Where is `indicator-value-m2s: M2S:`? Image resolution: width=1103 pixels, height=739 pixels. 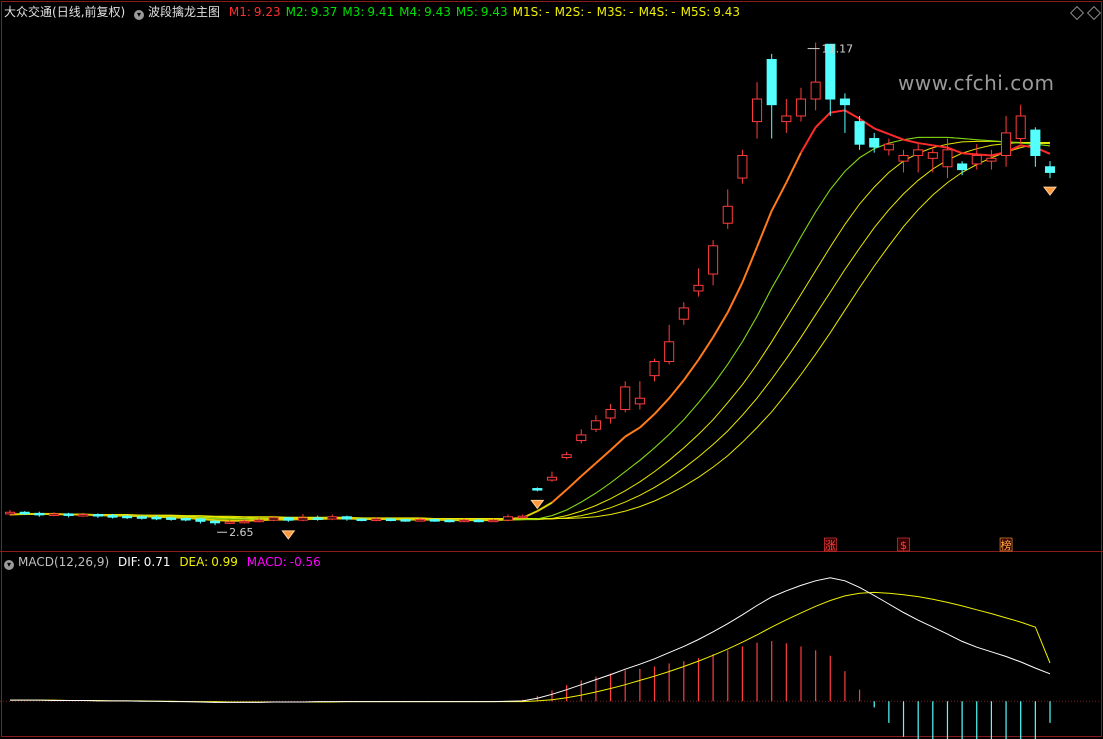 indicator-value-m2s: M2S: is located at coordinates (569, 12).